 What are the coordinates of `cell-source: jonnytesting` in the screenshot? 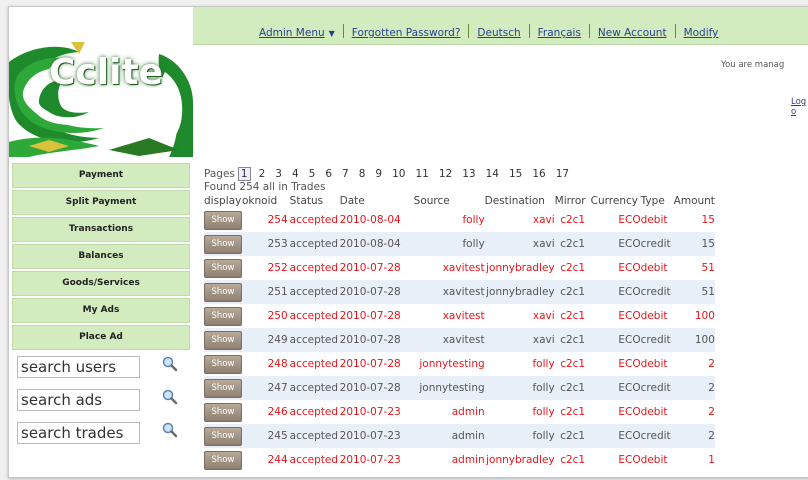 It's located at (449, 388).